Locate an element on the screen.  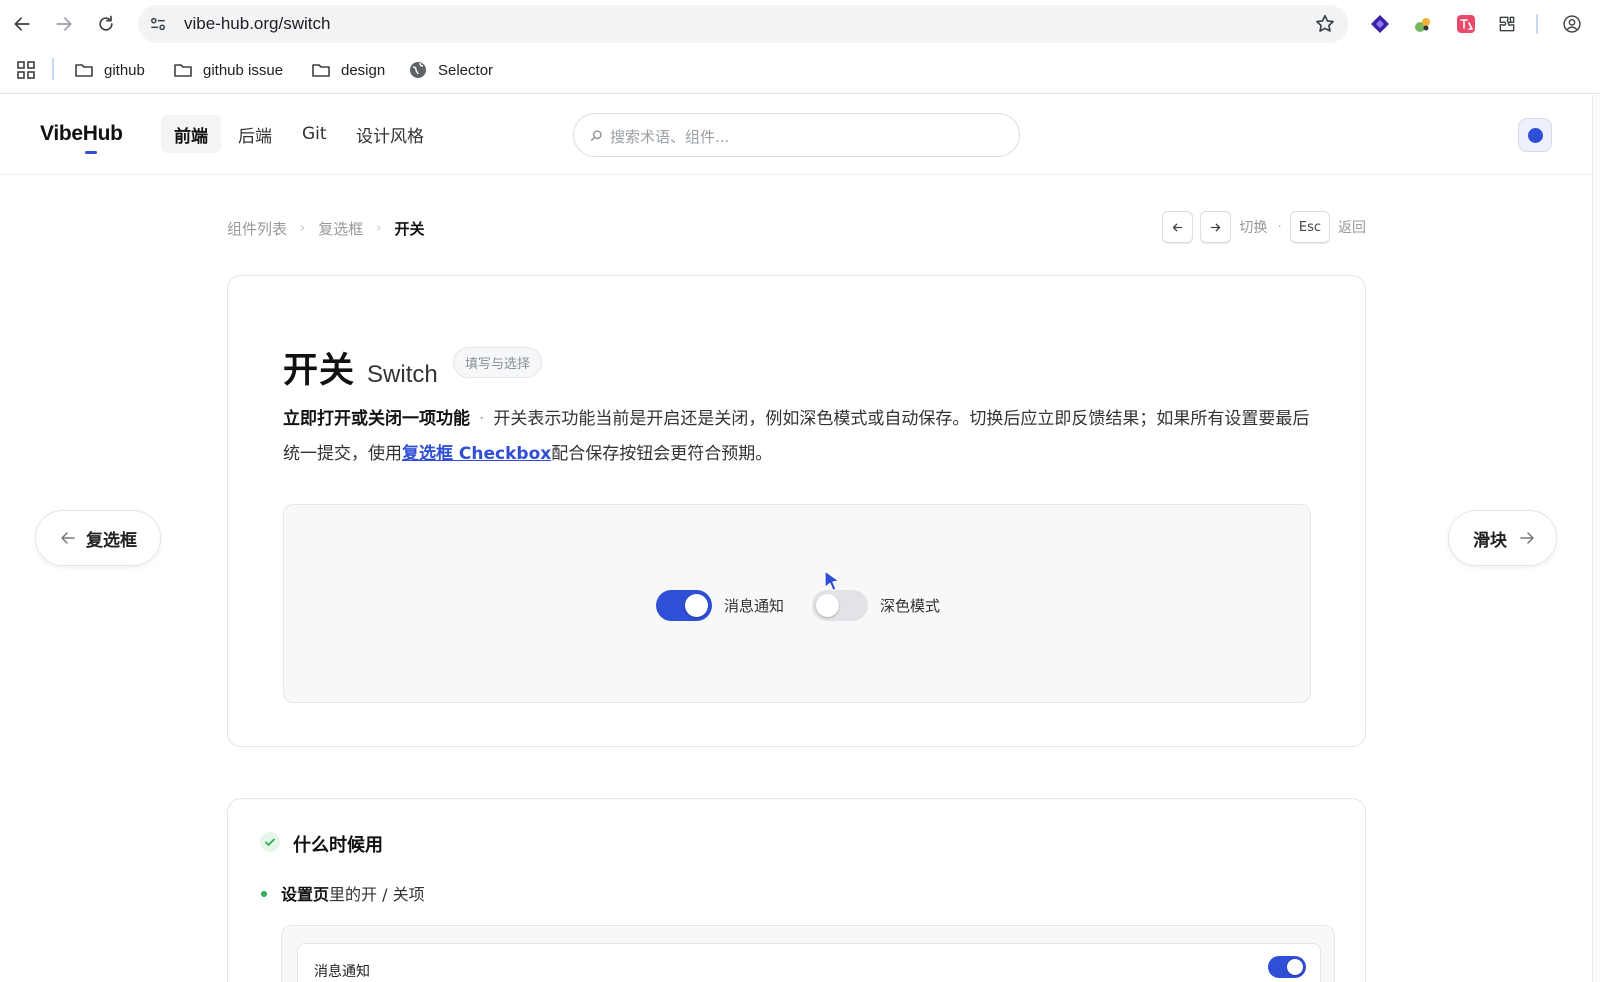
bookmark-star-icon is located at coordinates (1325, 24).